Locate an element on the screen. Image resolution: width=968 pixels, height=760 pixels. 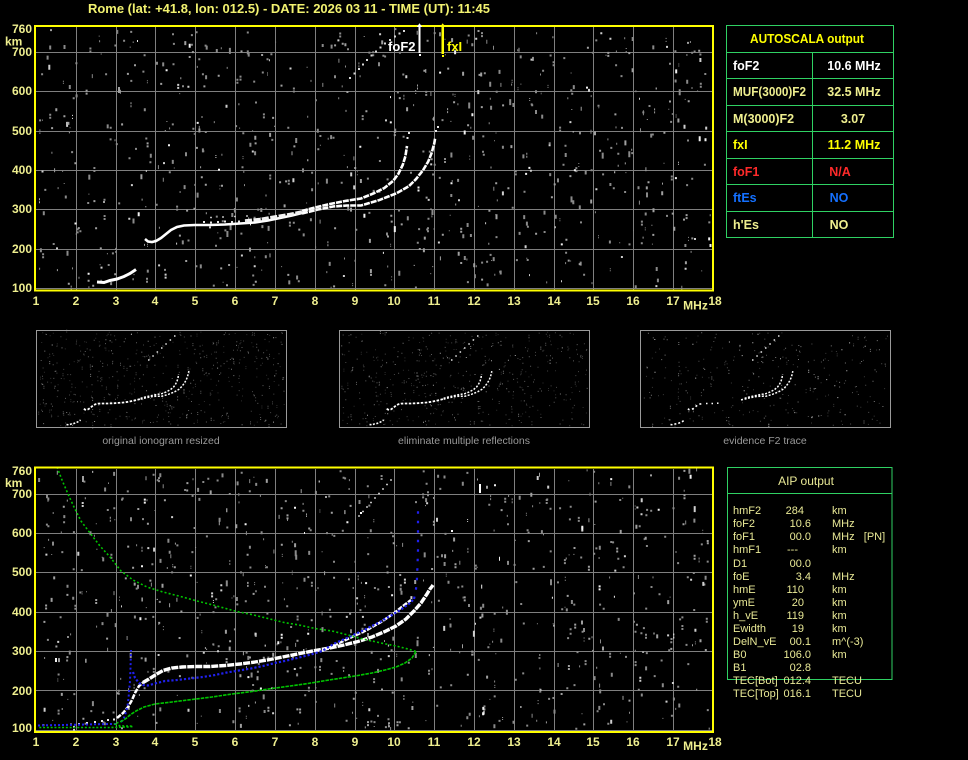
svg-text: 3.4 is located at coordinates (803, 577).